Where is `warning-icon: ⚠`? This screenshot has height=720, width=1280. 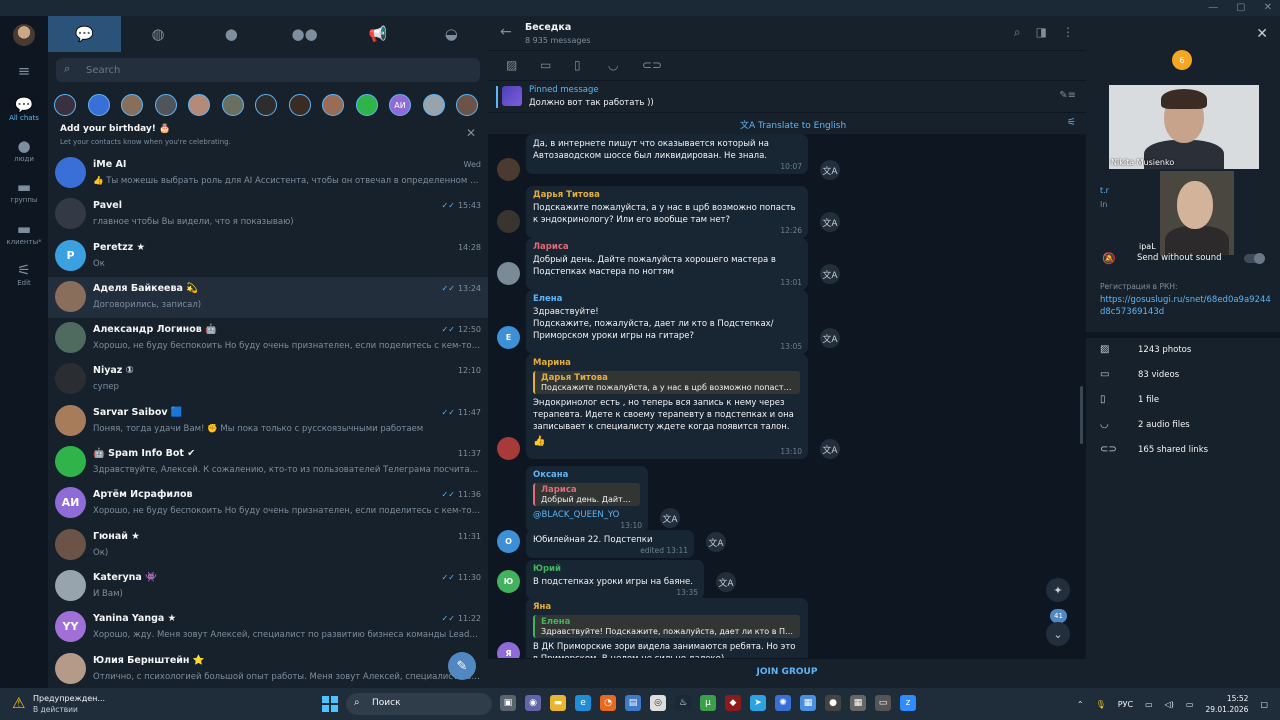 warning-icon: ⚠ is located at coordinates (18, 703).